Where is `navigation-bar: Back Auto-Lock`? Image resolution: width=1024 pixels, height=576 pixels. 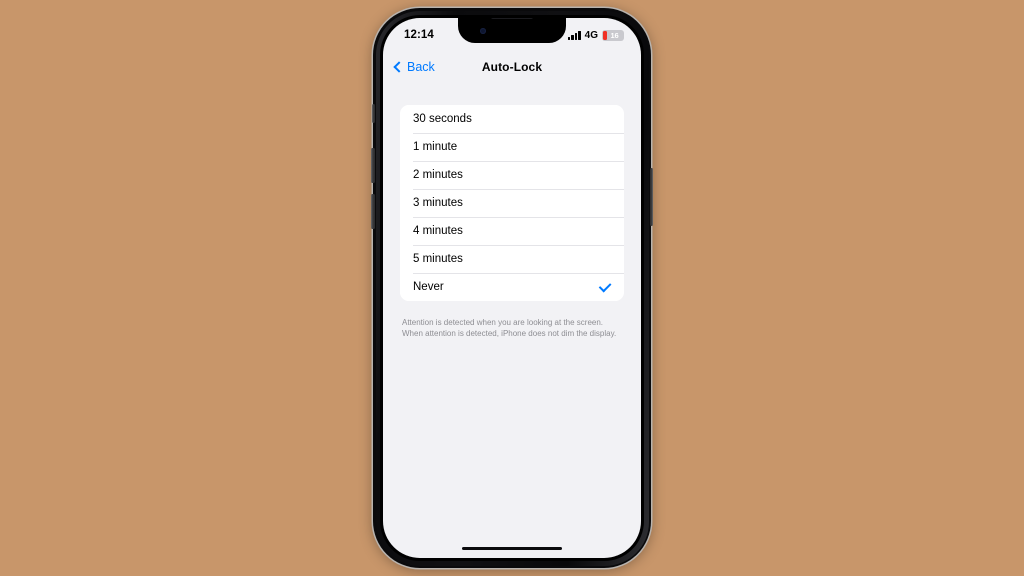 navigation-bar: Back Auto-Lock is located at coordinates (512, 67).